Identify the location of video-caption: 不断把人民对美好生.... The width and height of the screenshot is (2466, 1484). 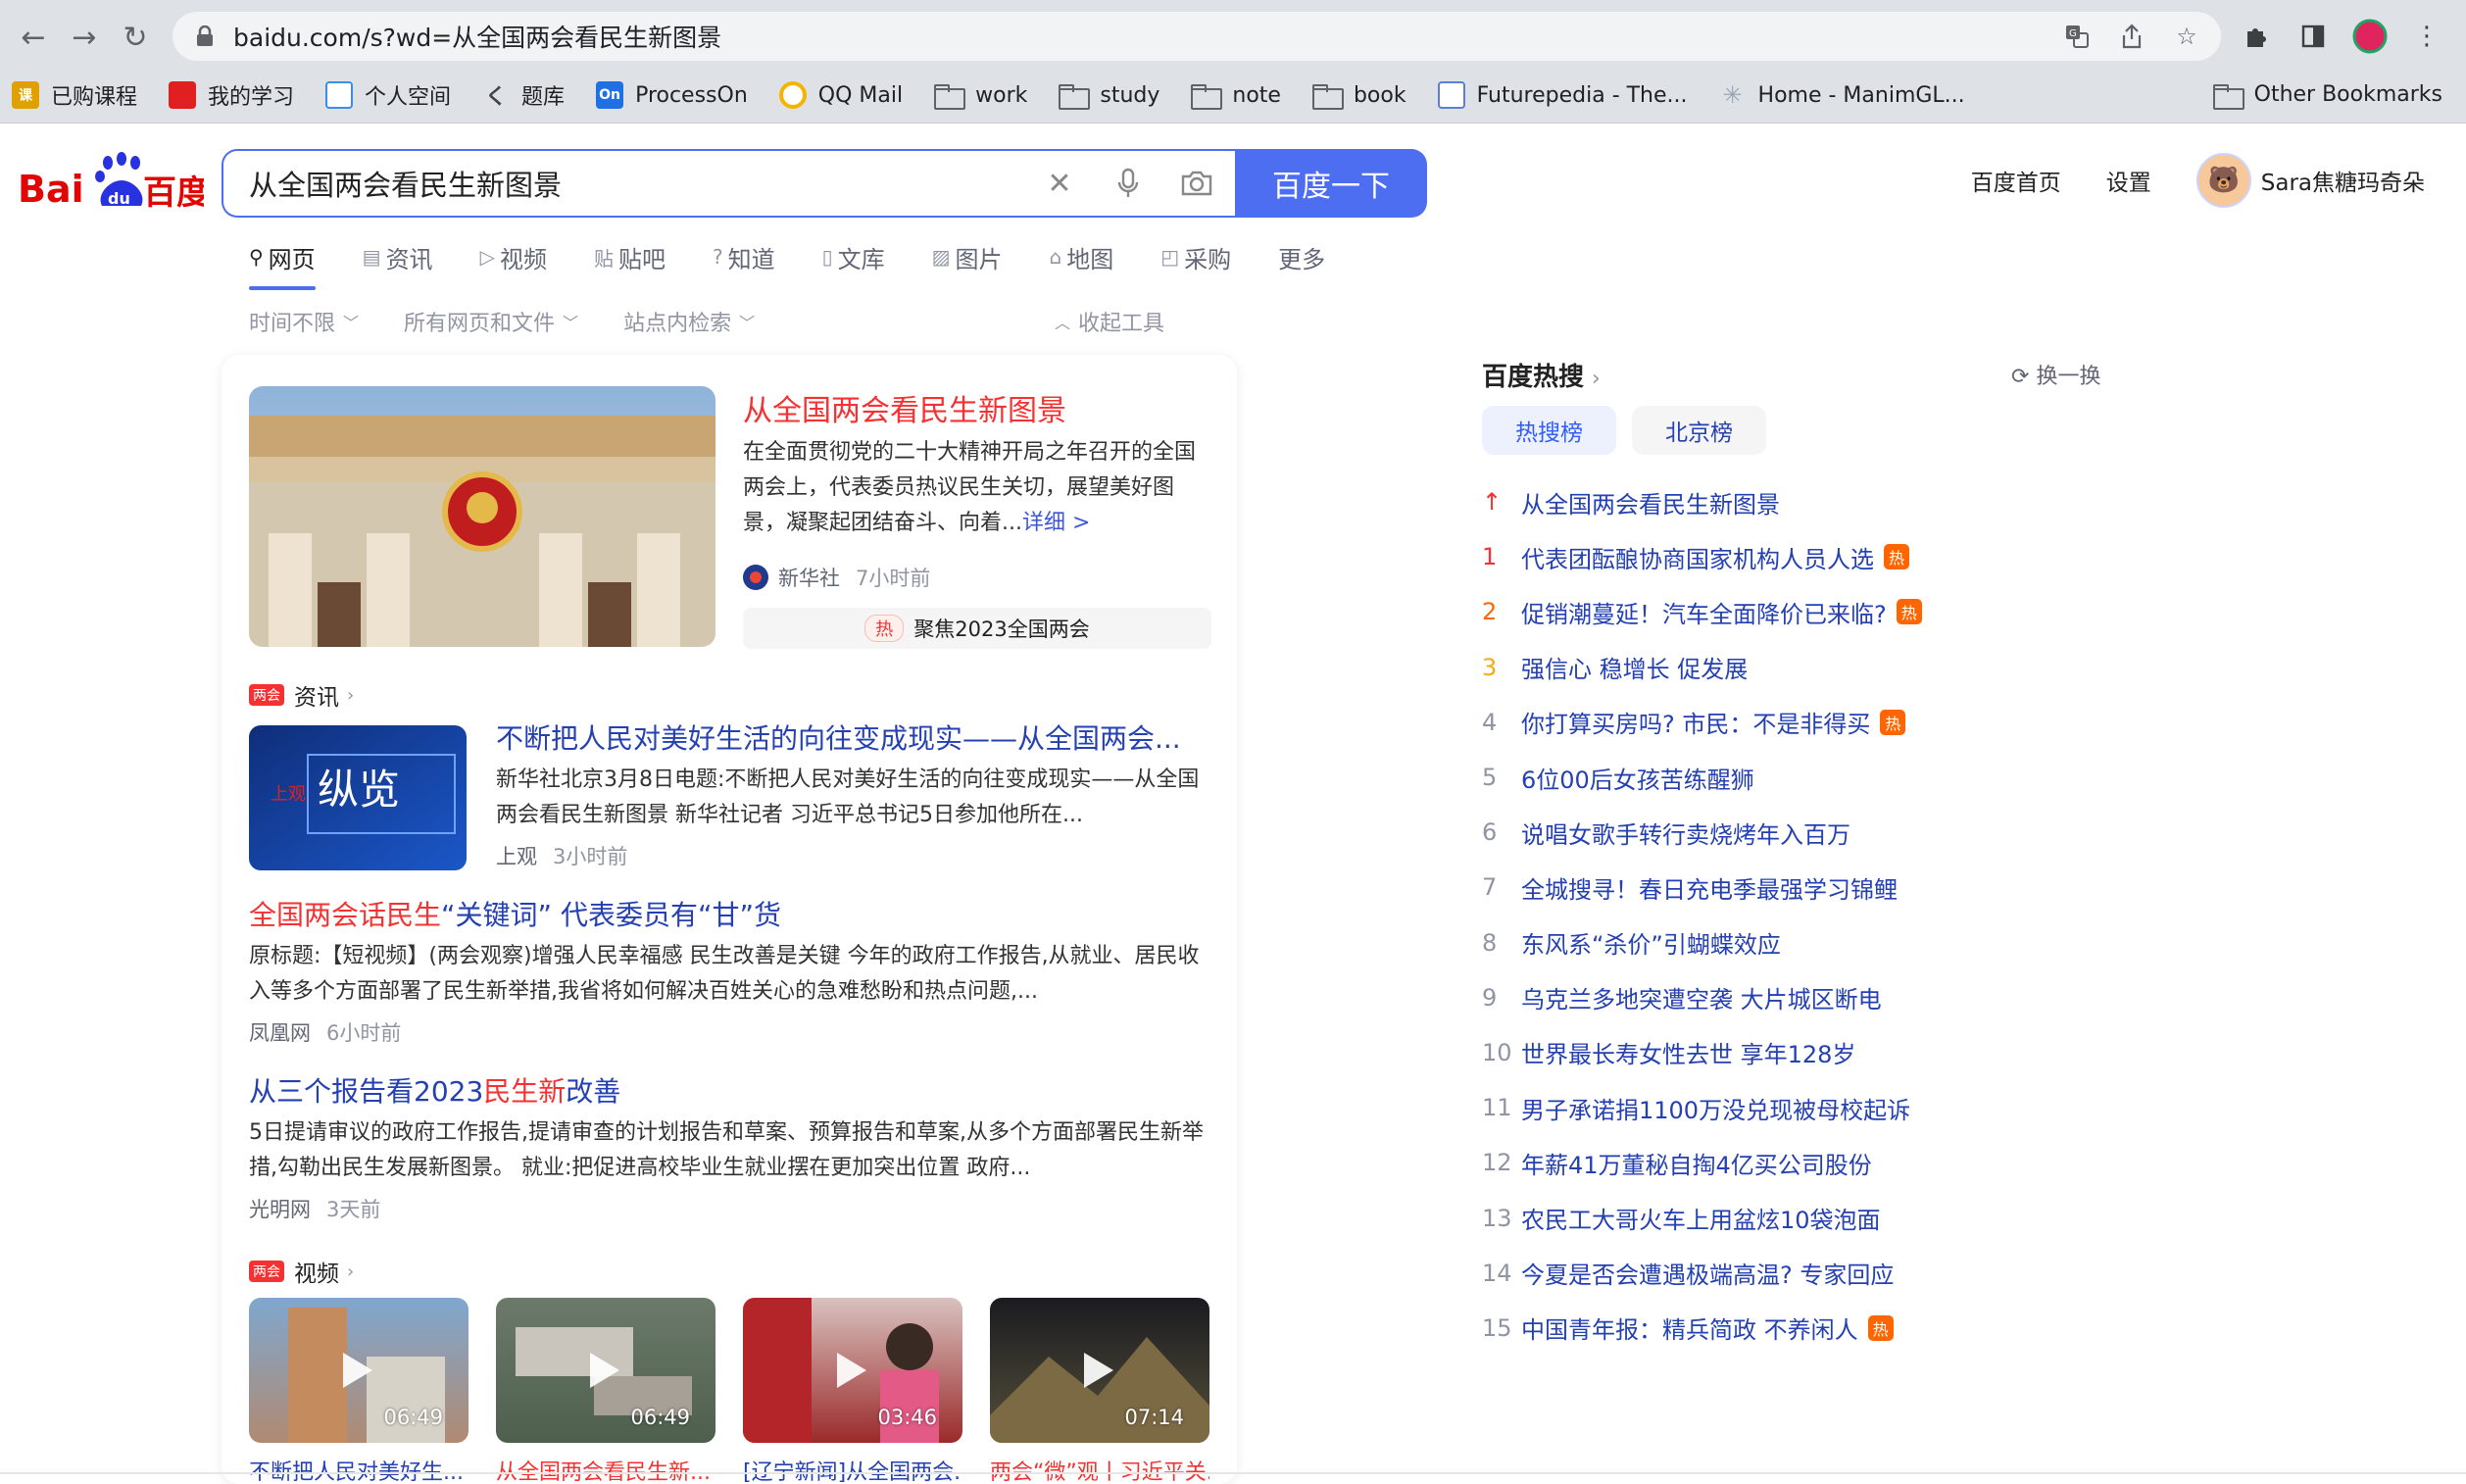
(359, 1469).